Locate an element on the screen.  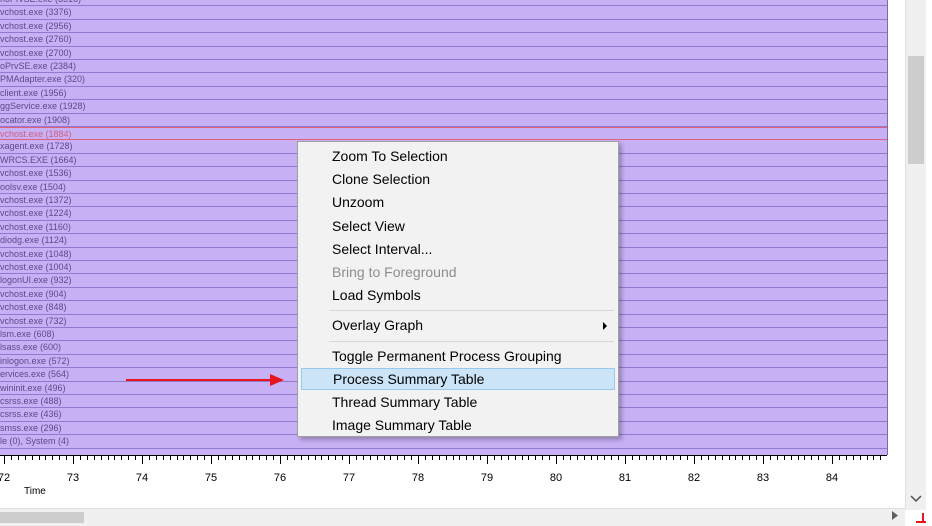
menu-item-bring-to-foreground: Bring to Foreground is located at coordinates (458, 272).